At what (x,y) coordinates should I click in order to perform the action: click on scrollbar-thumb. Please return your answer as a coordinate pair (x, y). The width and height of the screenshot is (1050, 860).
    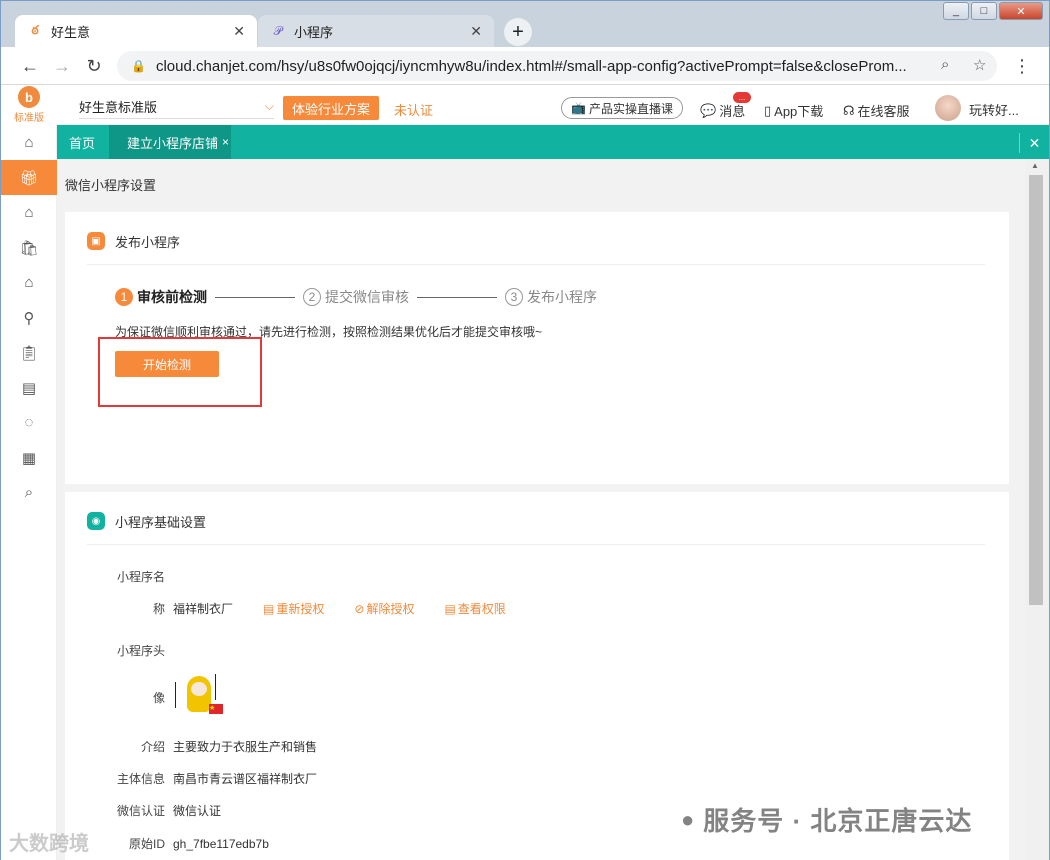
    Looking at the image, I should click on (1036, 390).